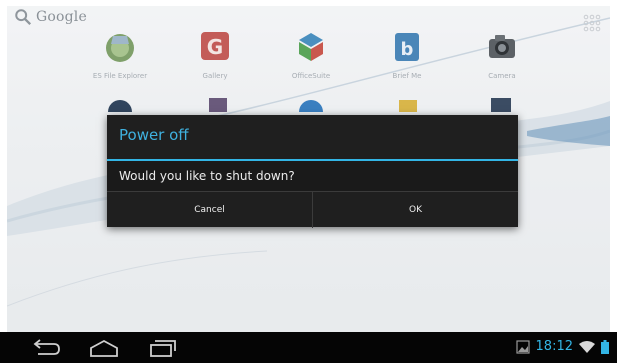  I want to click on dialog-title: Power off, so click(154, 135).